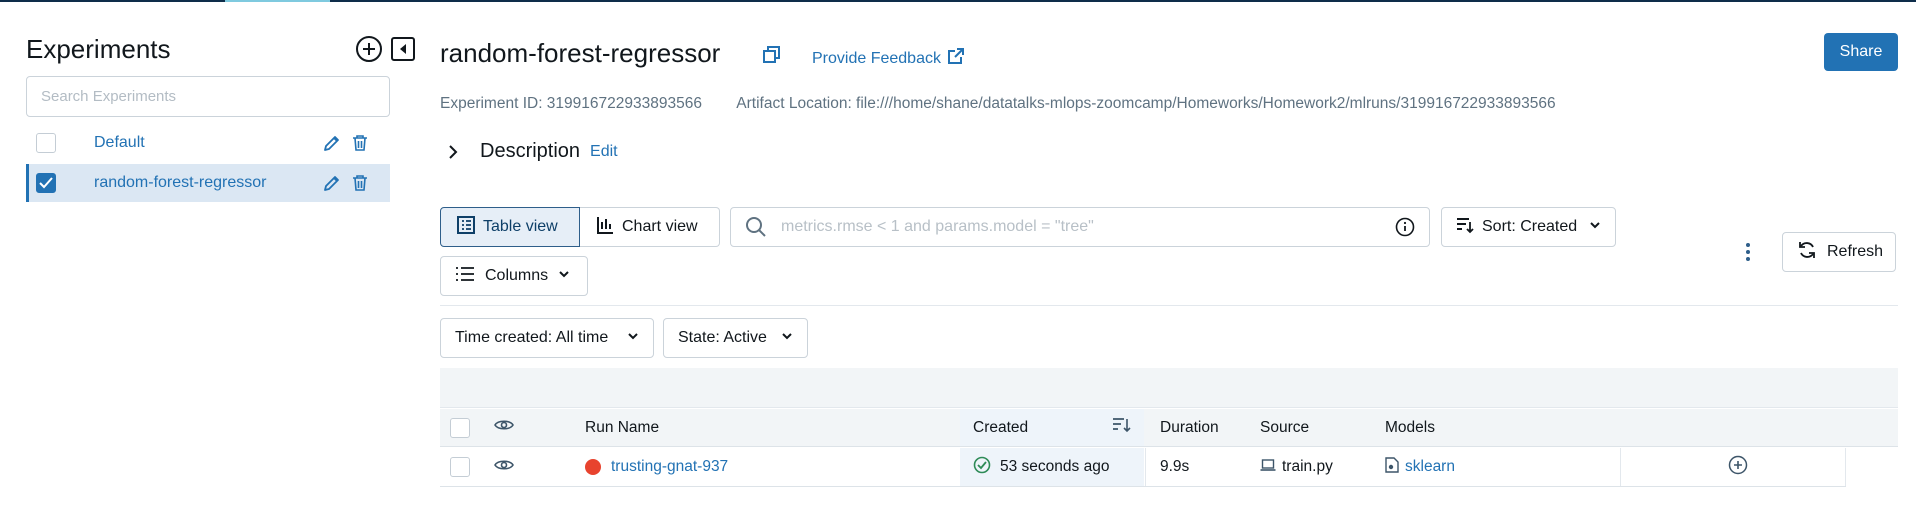 The width and height of the screenshot is (1916, 529). What do you see at coordinates (1284, 427) in the screenshot?
I see `column-source: Source` at bounding box center [1284, 427].